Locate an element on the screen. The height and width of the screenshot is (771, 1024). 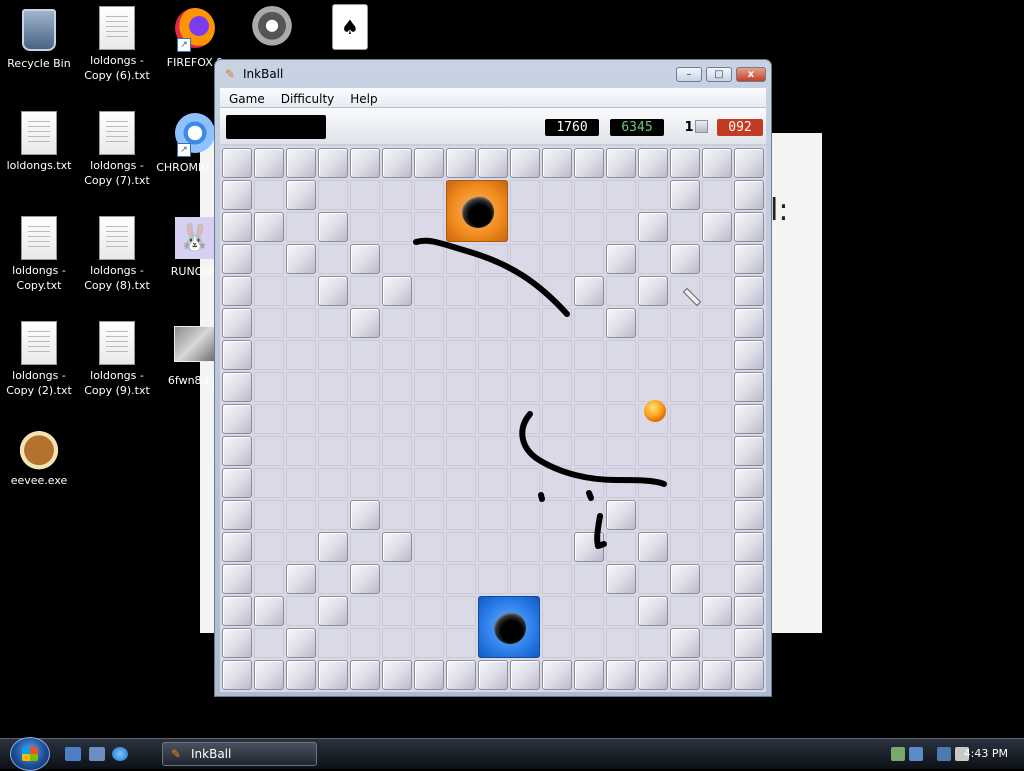
desktop-icon: loldongs - Copy (7).txt is located at coordinates (117, 149).